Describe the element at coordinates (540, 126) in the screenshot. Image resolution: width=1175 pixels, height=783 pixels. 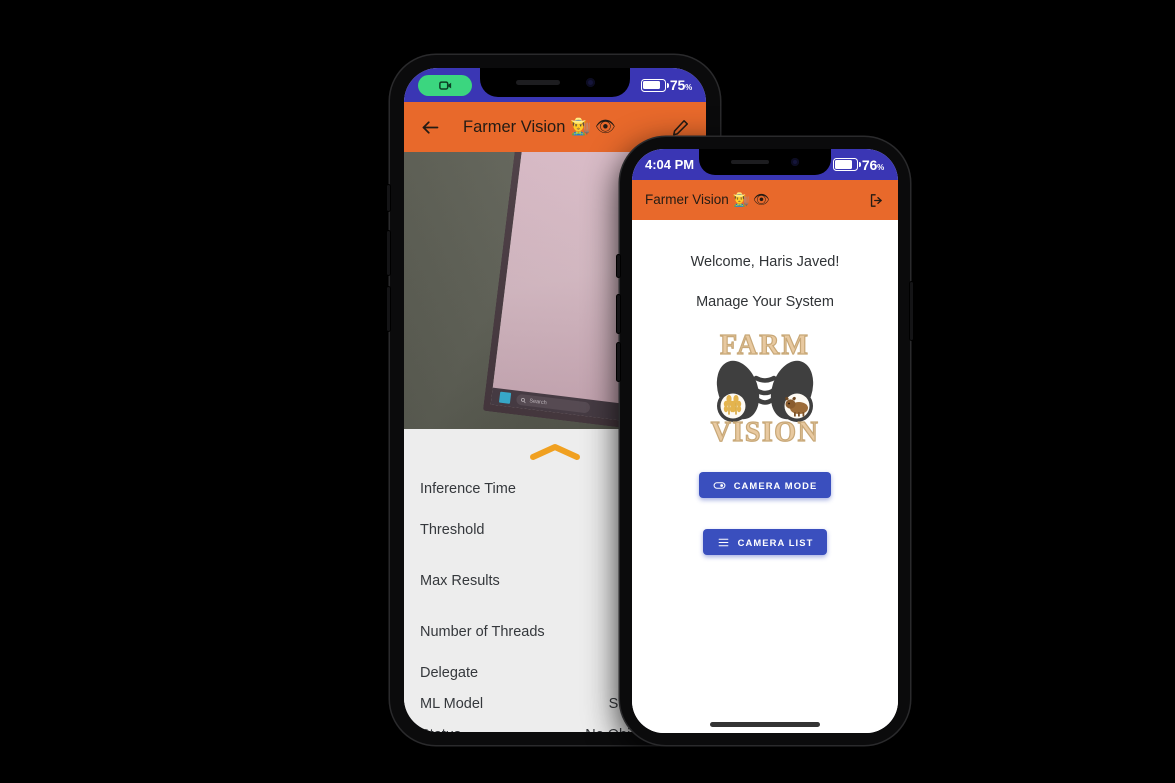
I see `left-app-bar-title: Farmer Vision 👨‍🌾 👁` at that location.